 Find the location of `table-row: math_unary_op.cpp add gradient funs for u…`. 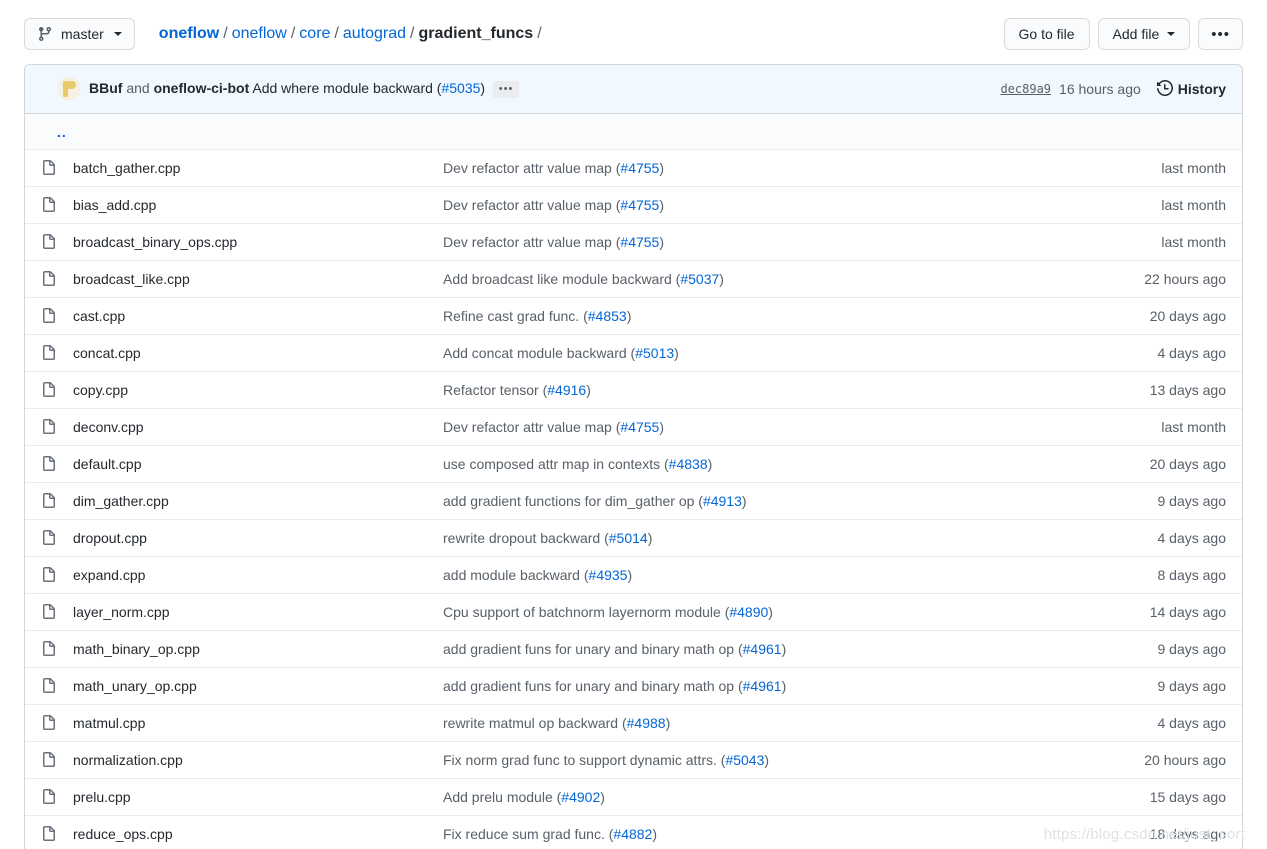

table-row: math_unary_op.cpp add gradient funs for u… is located at coordinates (633, 685).